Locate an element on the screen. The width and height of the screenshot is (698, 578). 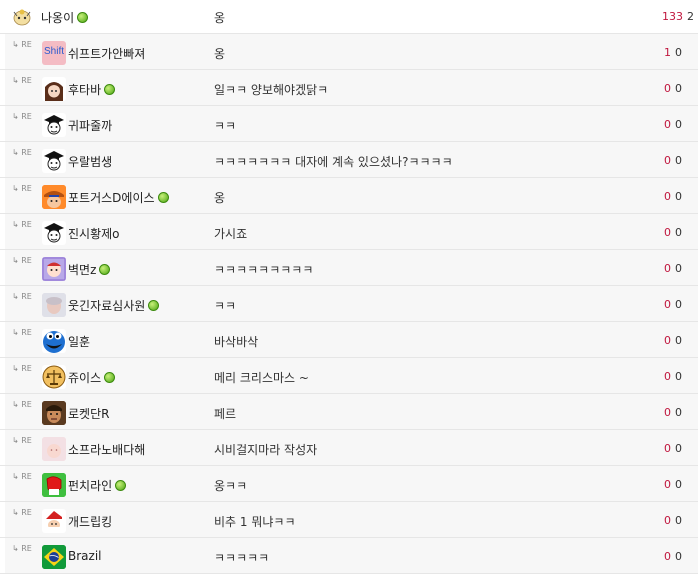
comment-text: 비추 1 뭐냐ㅋㅋ is located at coordinates (255, 522).